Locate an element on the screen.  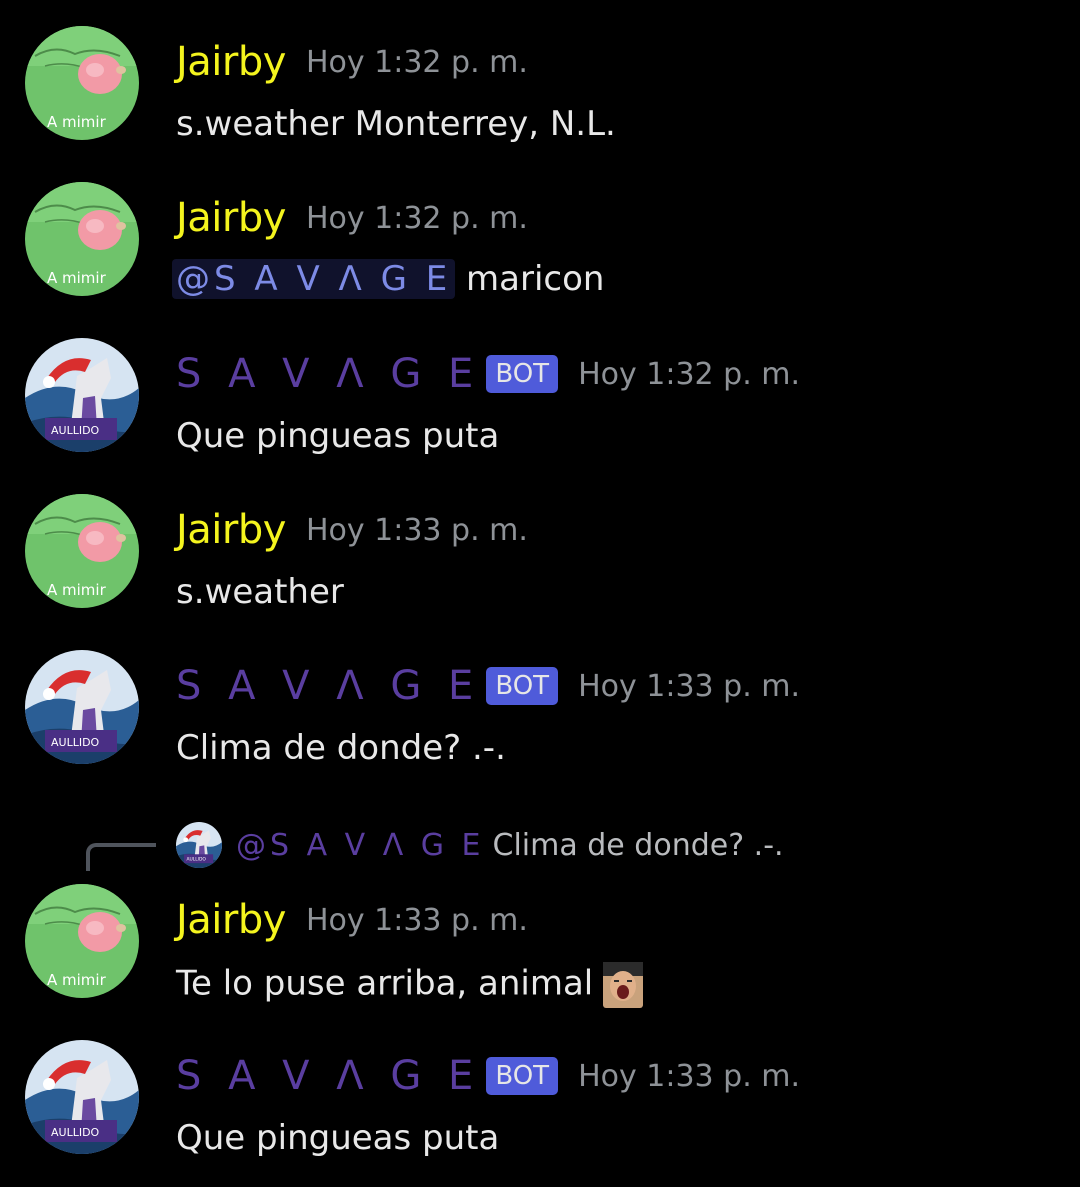
user-mention: @S A V Λ G E is located at coordinates (314, 279).